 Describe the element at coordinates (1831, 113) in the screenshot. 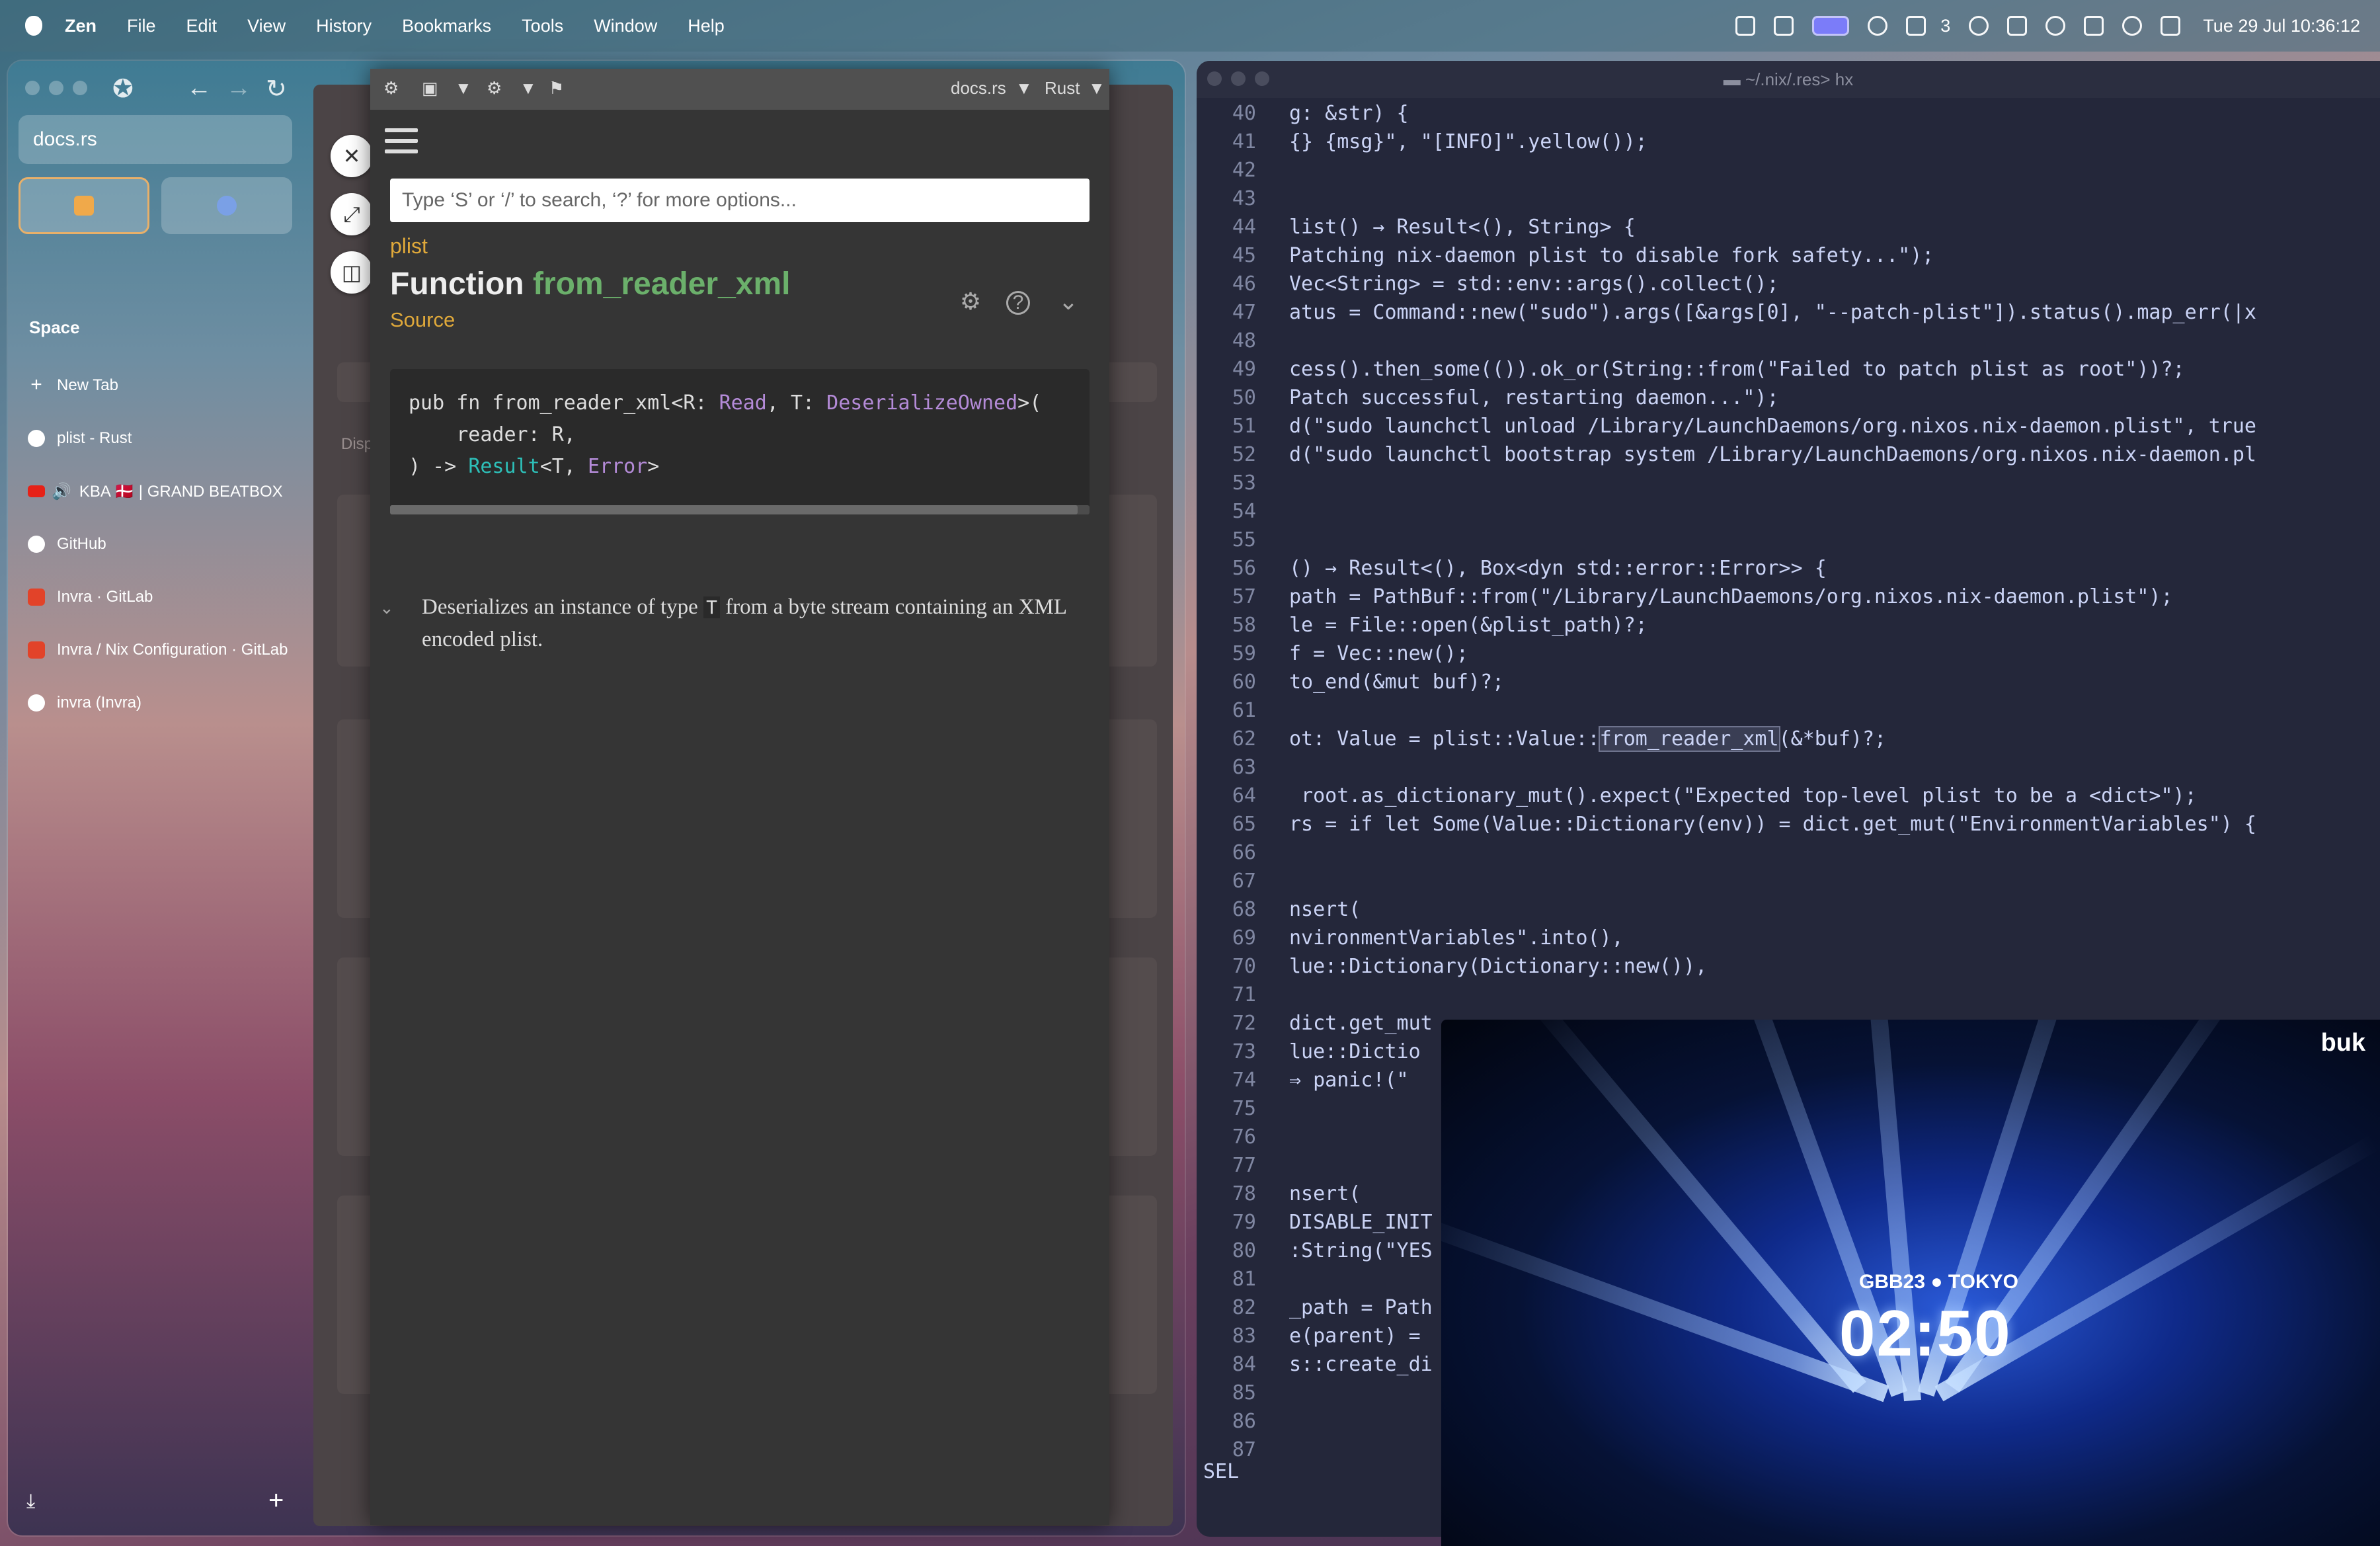

I see `code-line: g: &str) {` at that location.